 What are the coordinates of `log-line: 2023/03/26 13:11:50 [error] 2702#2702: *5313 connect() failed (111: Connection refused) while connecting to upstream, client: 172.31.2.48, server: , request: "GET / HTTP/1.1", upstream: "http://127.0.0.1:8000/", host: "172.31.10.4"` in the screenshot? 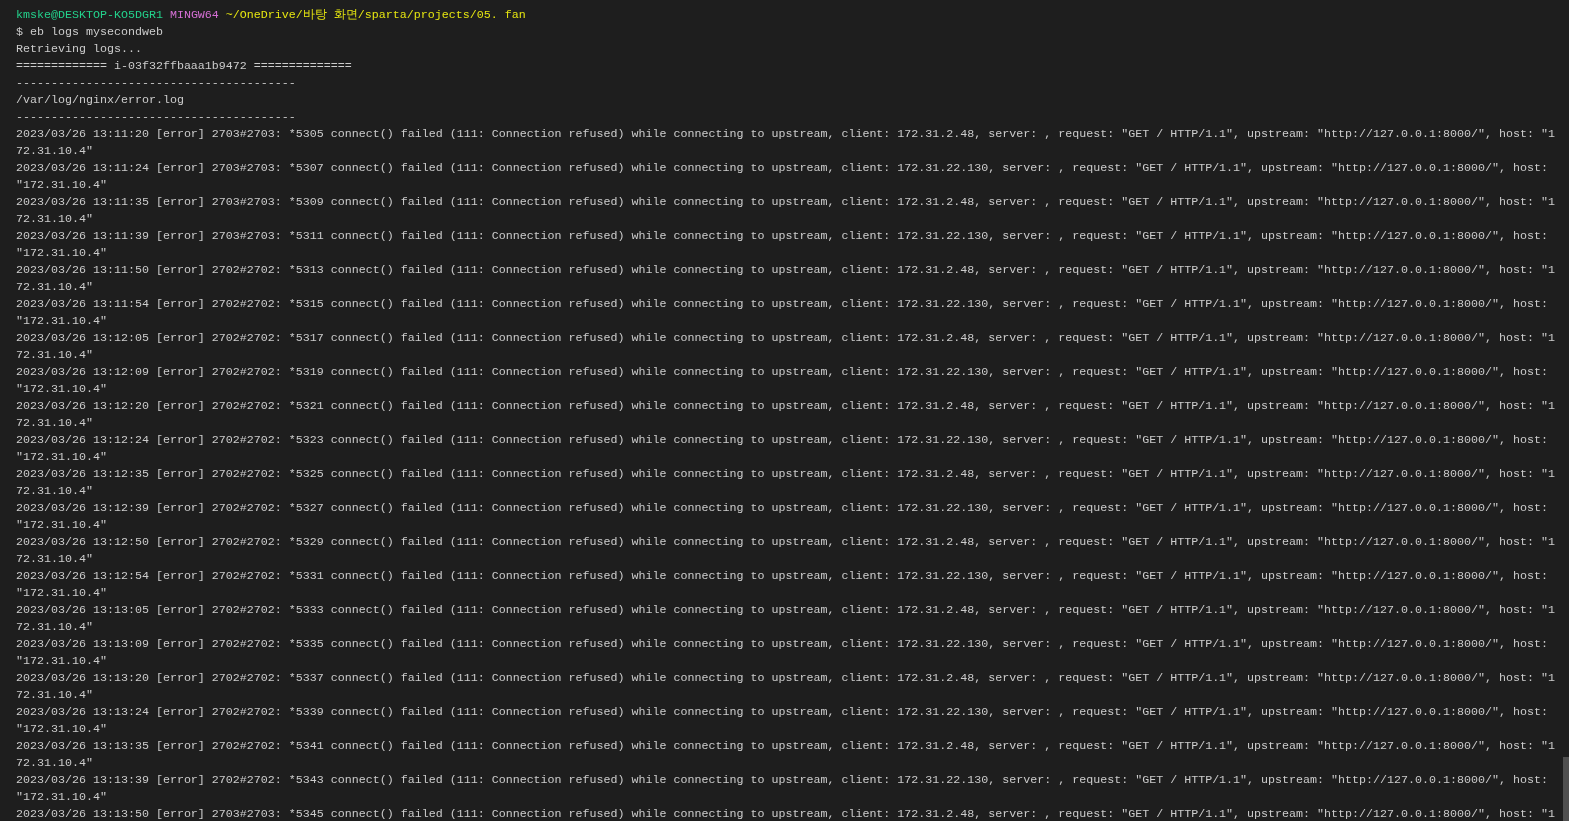 It's located at (785, 279).